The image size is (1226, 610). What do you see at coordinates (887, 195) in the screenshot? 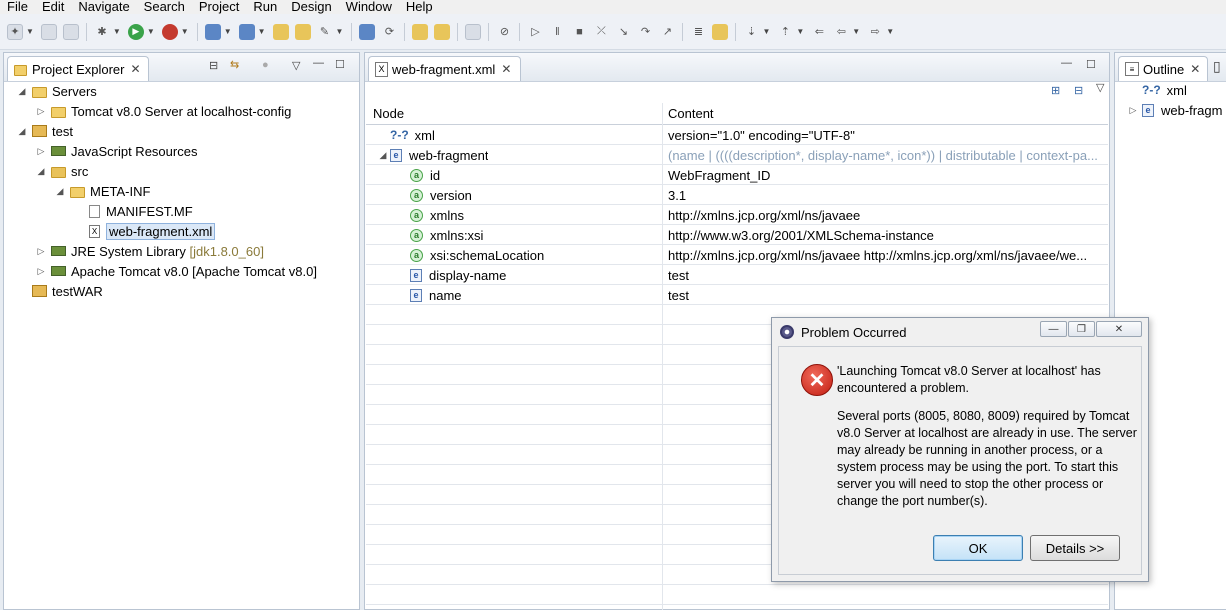
I see `content-cell: 3.1` at bounding box center [887, 195].